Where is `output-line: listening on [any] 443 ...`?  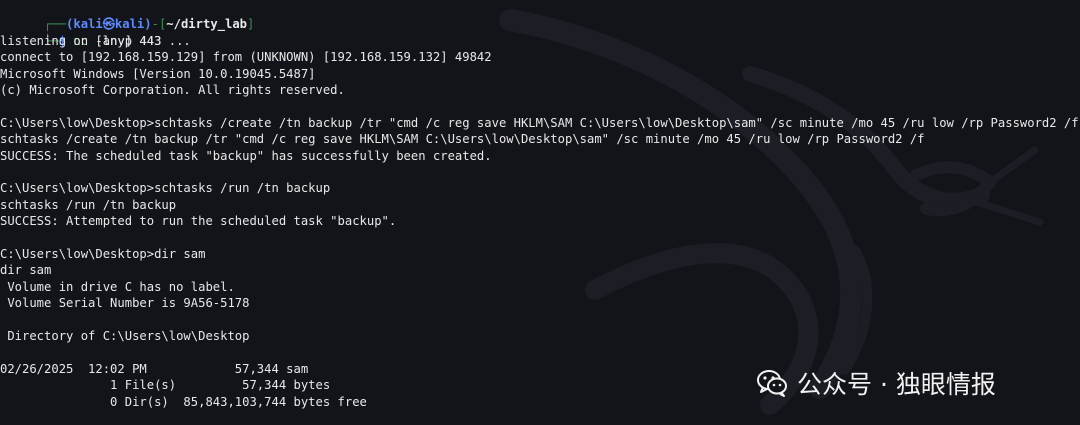
output-line: listening on [any] 443 ... is located at coordinates (95, 40).